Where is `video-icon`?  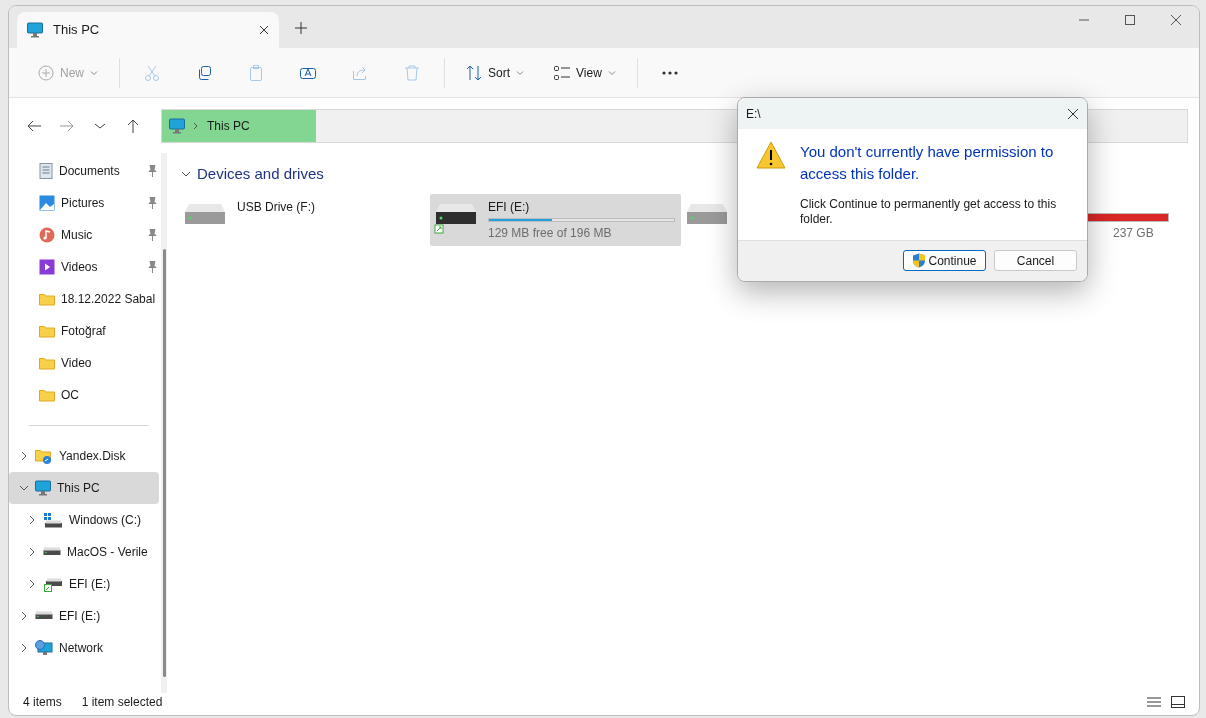 video-icon is located at coordinates (47, 267).